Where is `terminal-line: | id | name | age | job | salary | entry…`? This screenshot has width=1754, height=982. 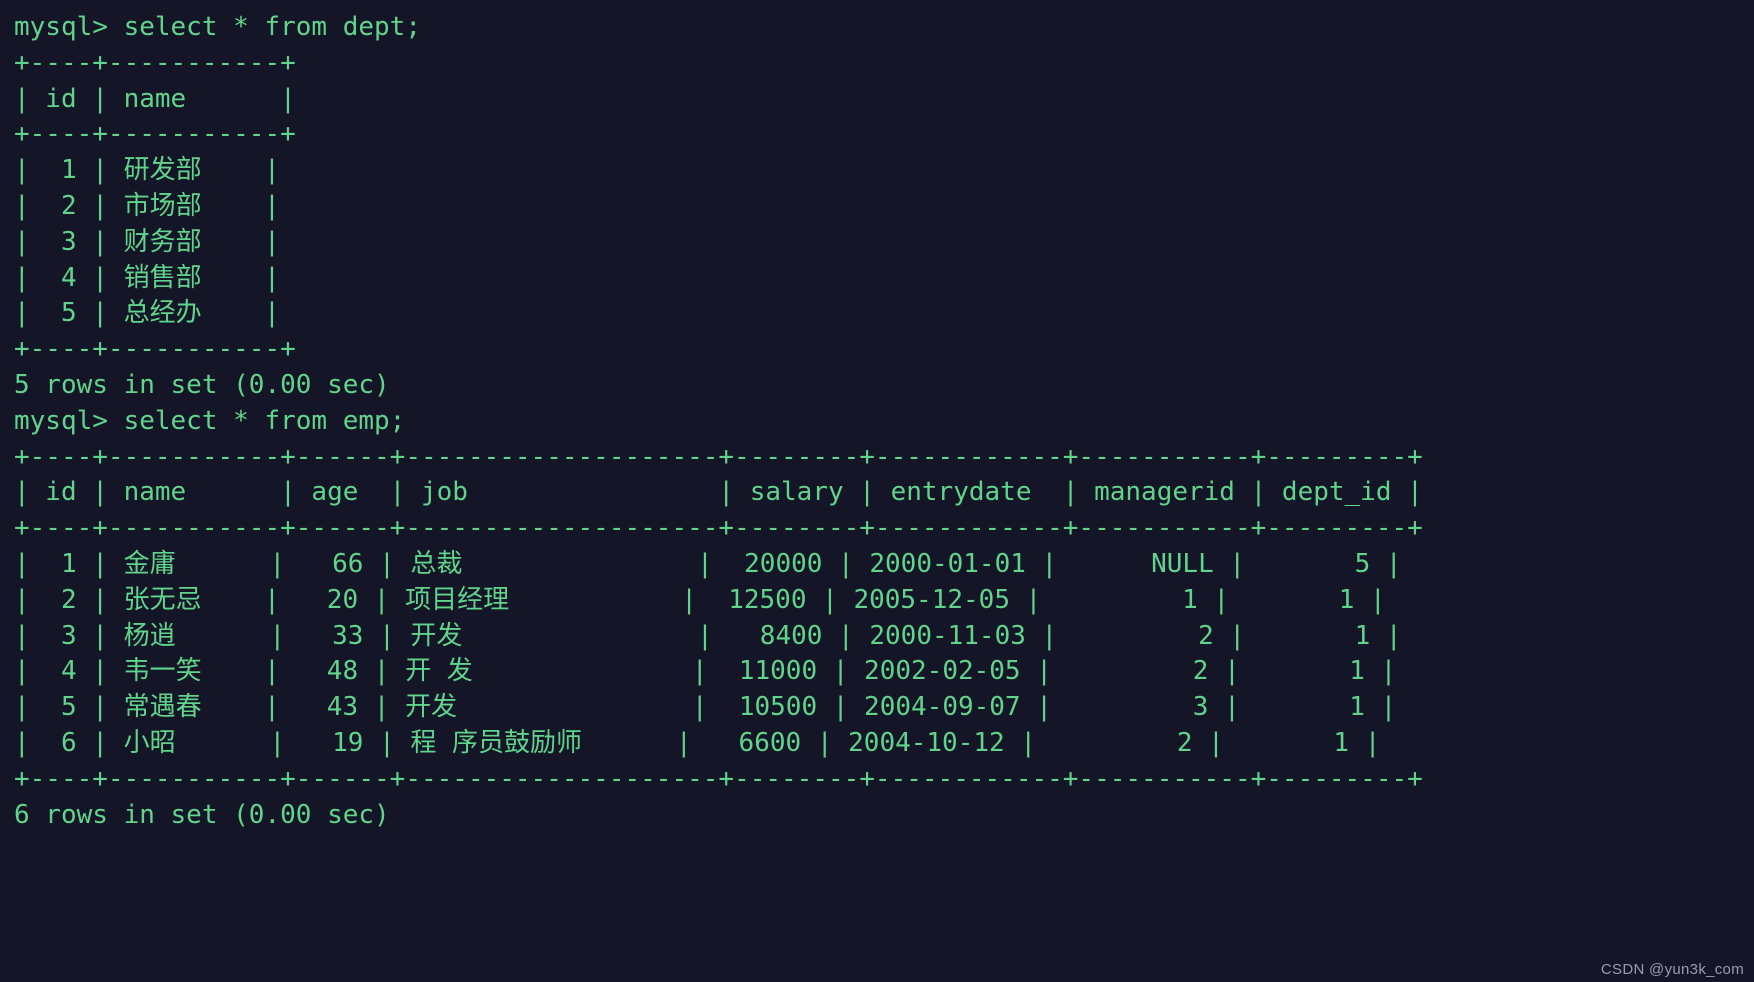 terminal-line: | id | name | age | job | salary | entry… is located at coordinates (718, 492).